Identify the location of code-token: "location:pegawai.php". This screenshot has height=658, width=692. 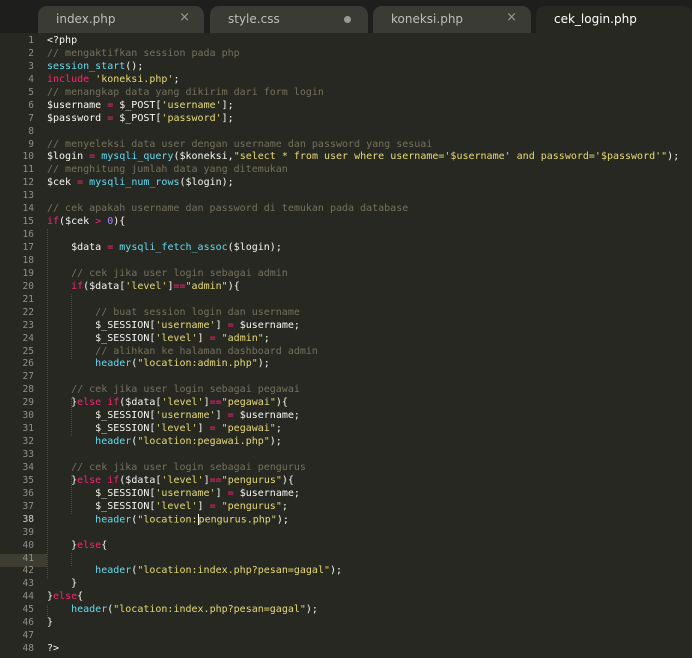
(203, 442).